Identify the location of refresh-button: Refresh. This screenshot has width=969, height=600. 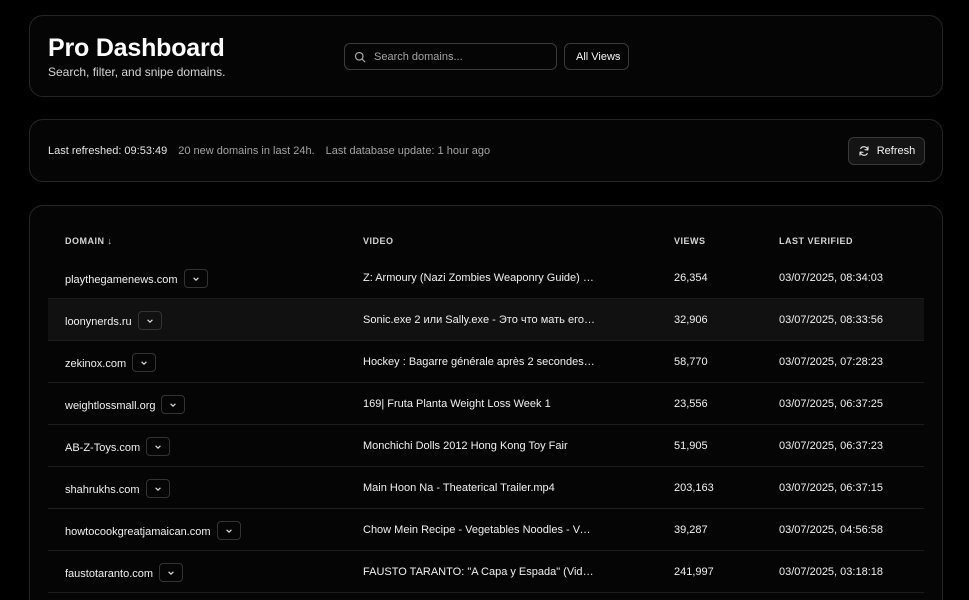
(886, 151).